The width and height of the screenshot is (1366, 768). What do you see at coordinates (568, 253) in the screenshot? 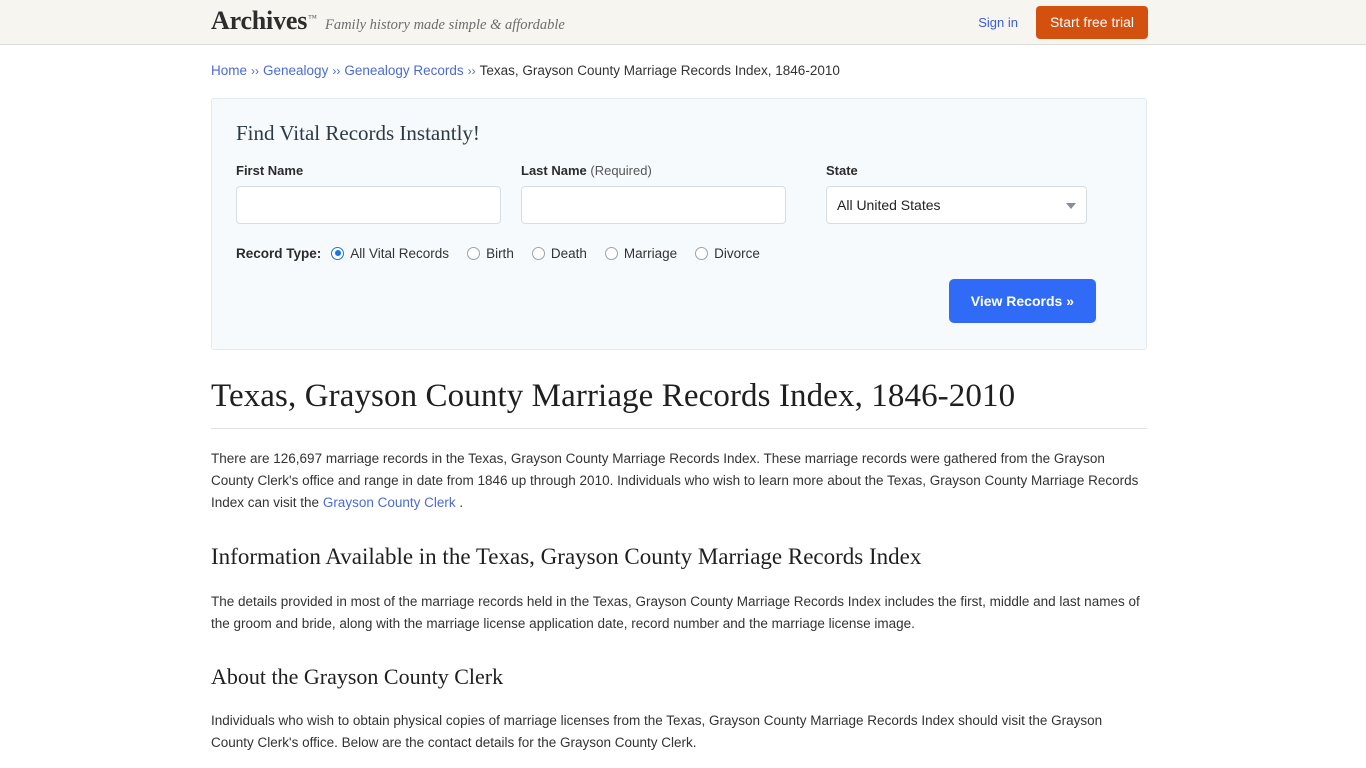
I see `record-type-option-label: Death` at bounding box center [568, 253].